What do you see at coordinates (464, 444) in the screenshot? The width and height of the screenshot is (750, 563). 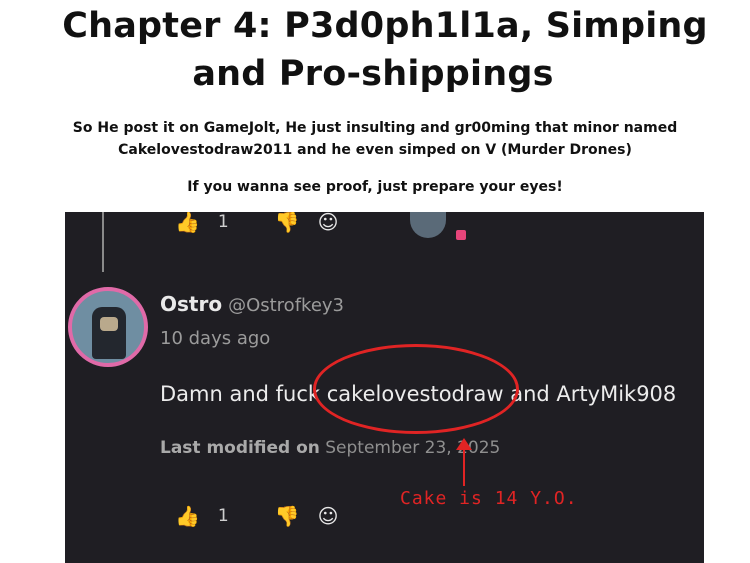 I see `annotation-arrow-head` at bounding box center [464, 444].